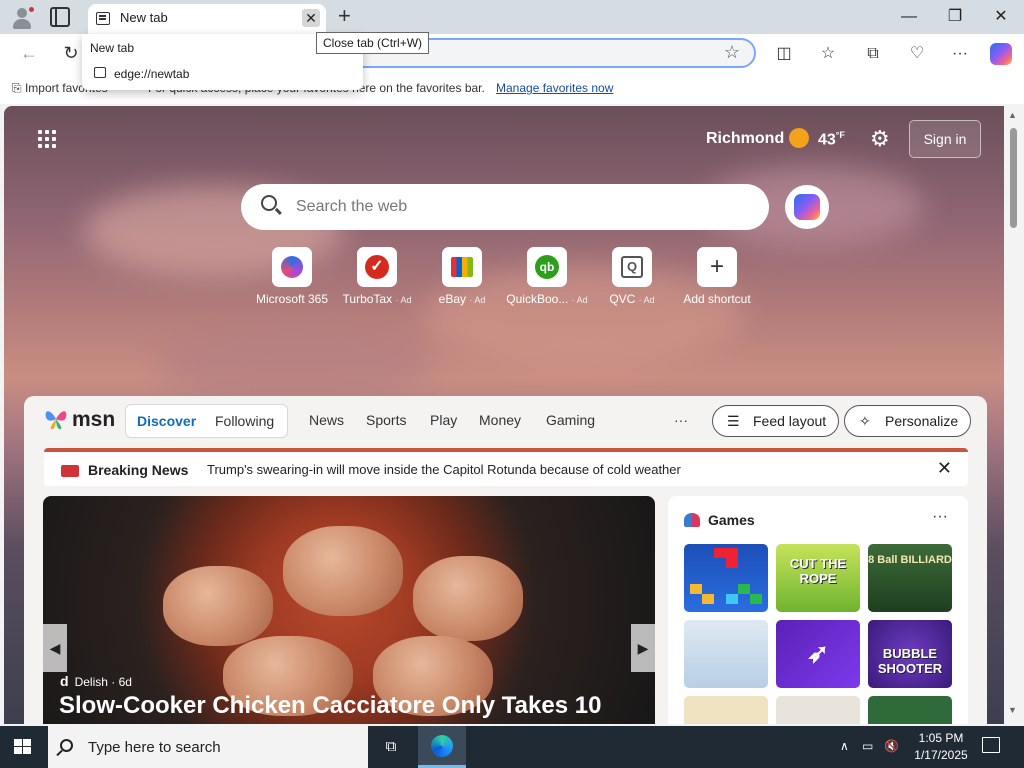  What do you see at coordinates (244, 421) in the screenshot?
I see `tab-following: Following` at bounding box center [244, 421].